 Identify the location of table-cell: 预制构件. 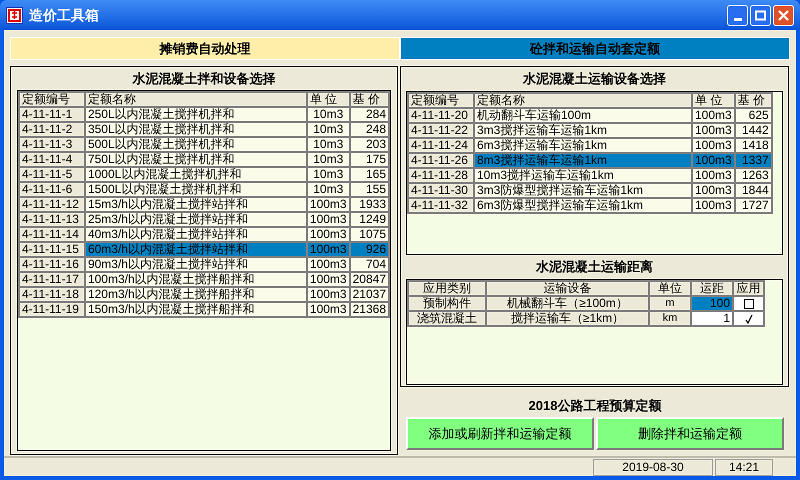
(447, 303).